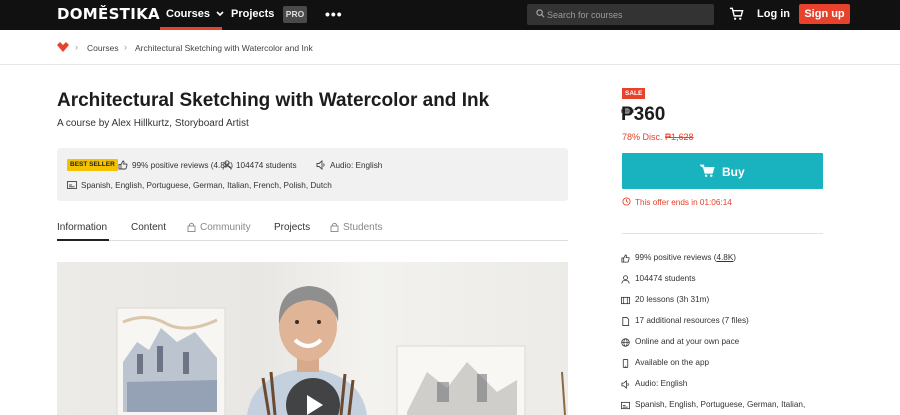 The image size is (900, 415). What do you see at coordinates (625, 300) in the screenshot?
I see `film-icon` at bounding box center [625, 300].